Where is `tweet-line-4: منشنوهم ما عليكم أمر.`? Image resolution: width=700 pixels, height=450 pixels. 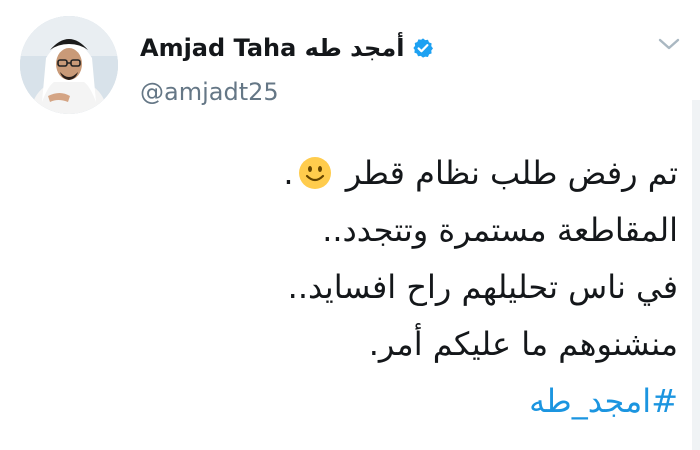
tweet-line-4: منشنوهم ما عليكم أمر. is located at coordinates (523, 344).